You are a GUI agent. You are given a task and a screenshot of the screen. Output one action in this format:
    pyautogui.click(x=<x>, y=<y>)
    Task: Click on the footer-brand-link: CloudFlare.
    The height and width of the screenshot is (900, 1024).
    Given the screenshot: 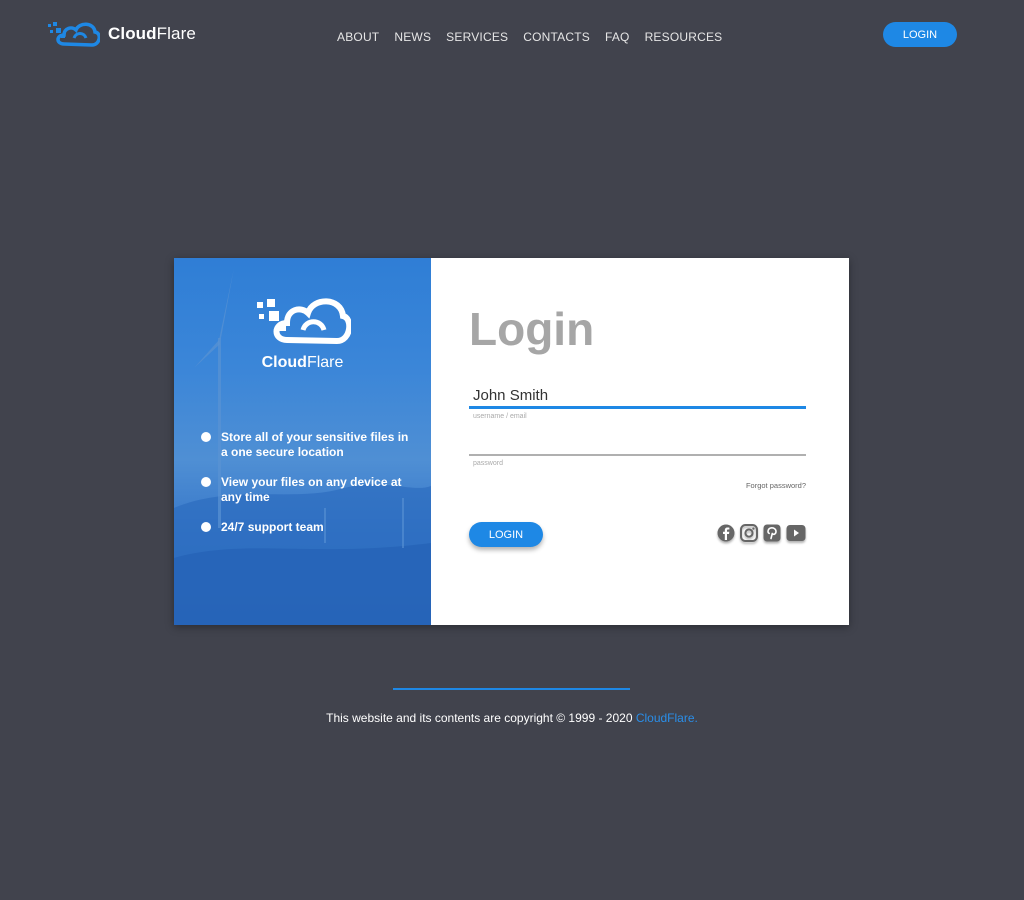 What is the action you would take?
    pyautogui.click(x=667, y=718)
    